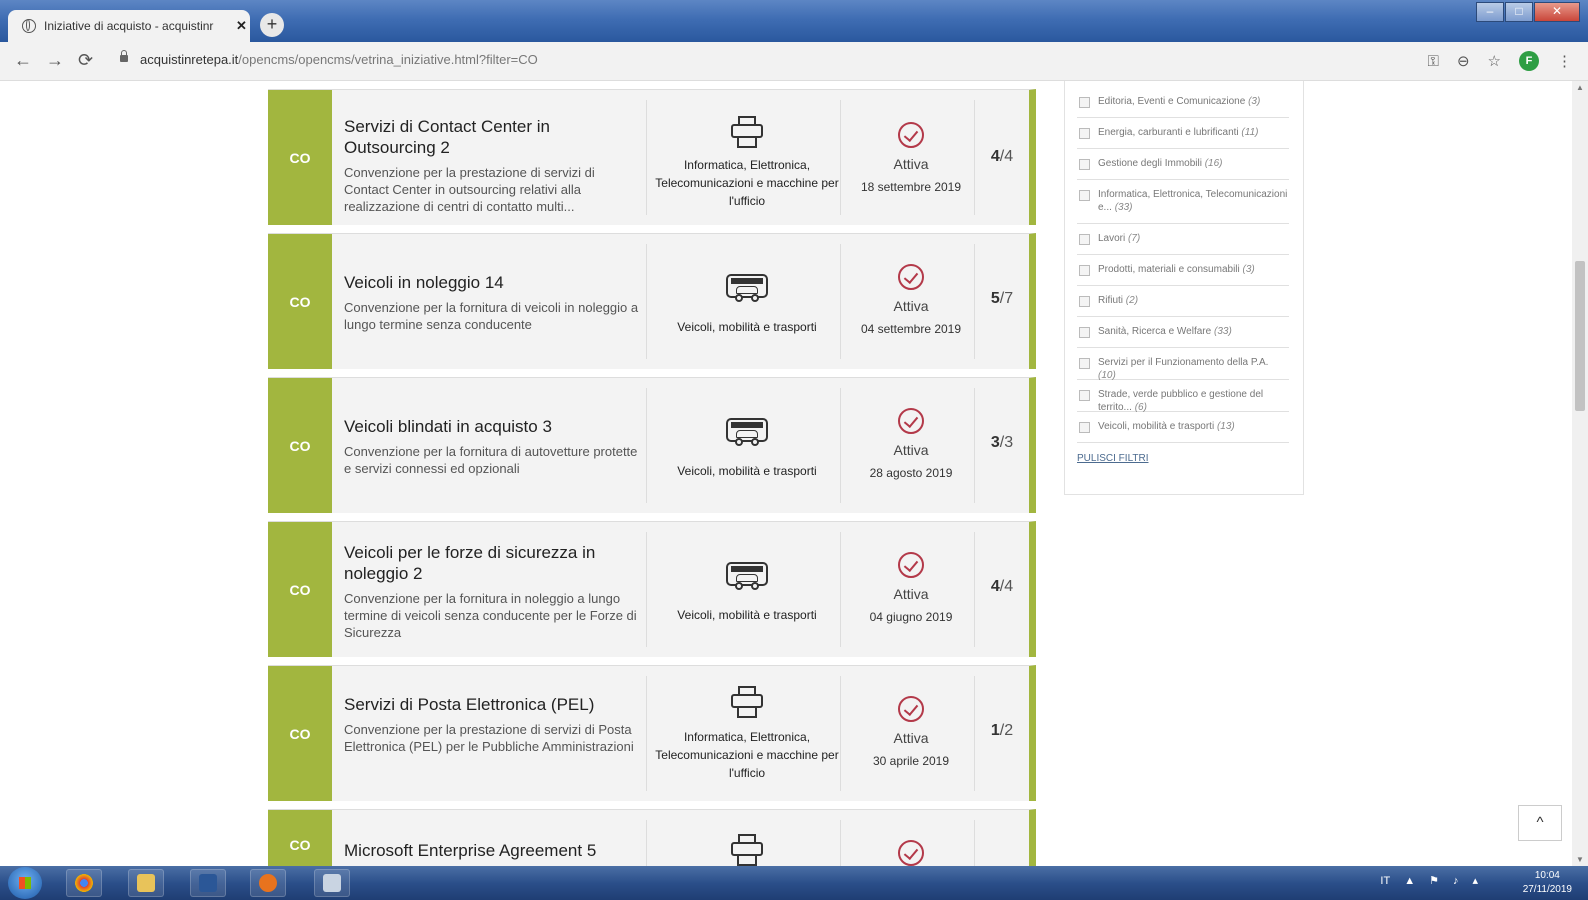 This screenshot has width=1588, height=900. What do you see at coordinates (1475, 880) in the screenshot?
I see `network-icon: ▴` at bounding box center [1475, 880].